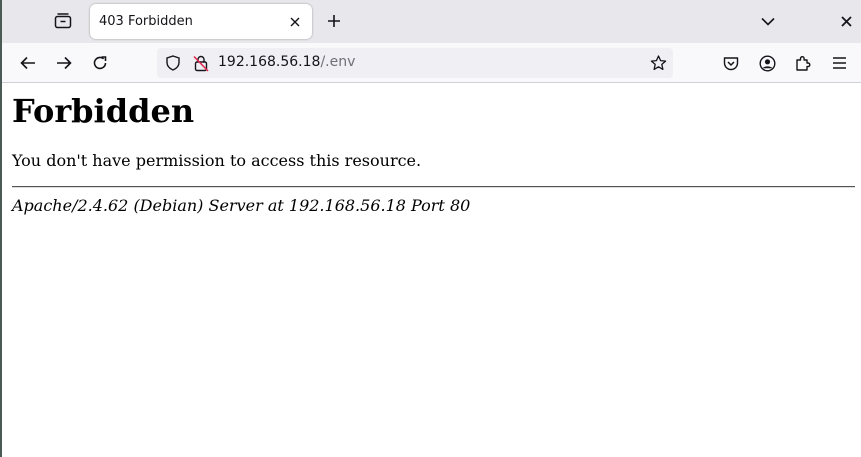  I want to click on hamburger-menu-icon, so click(839, 63).